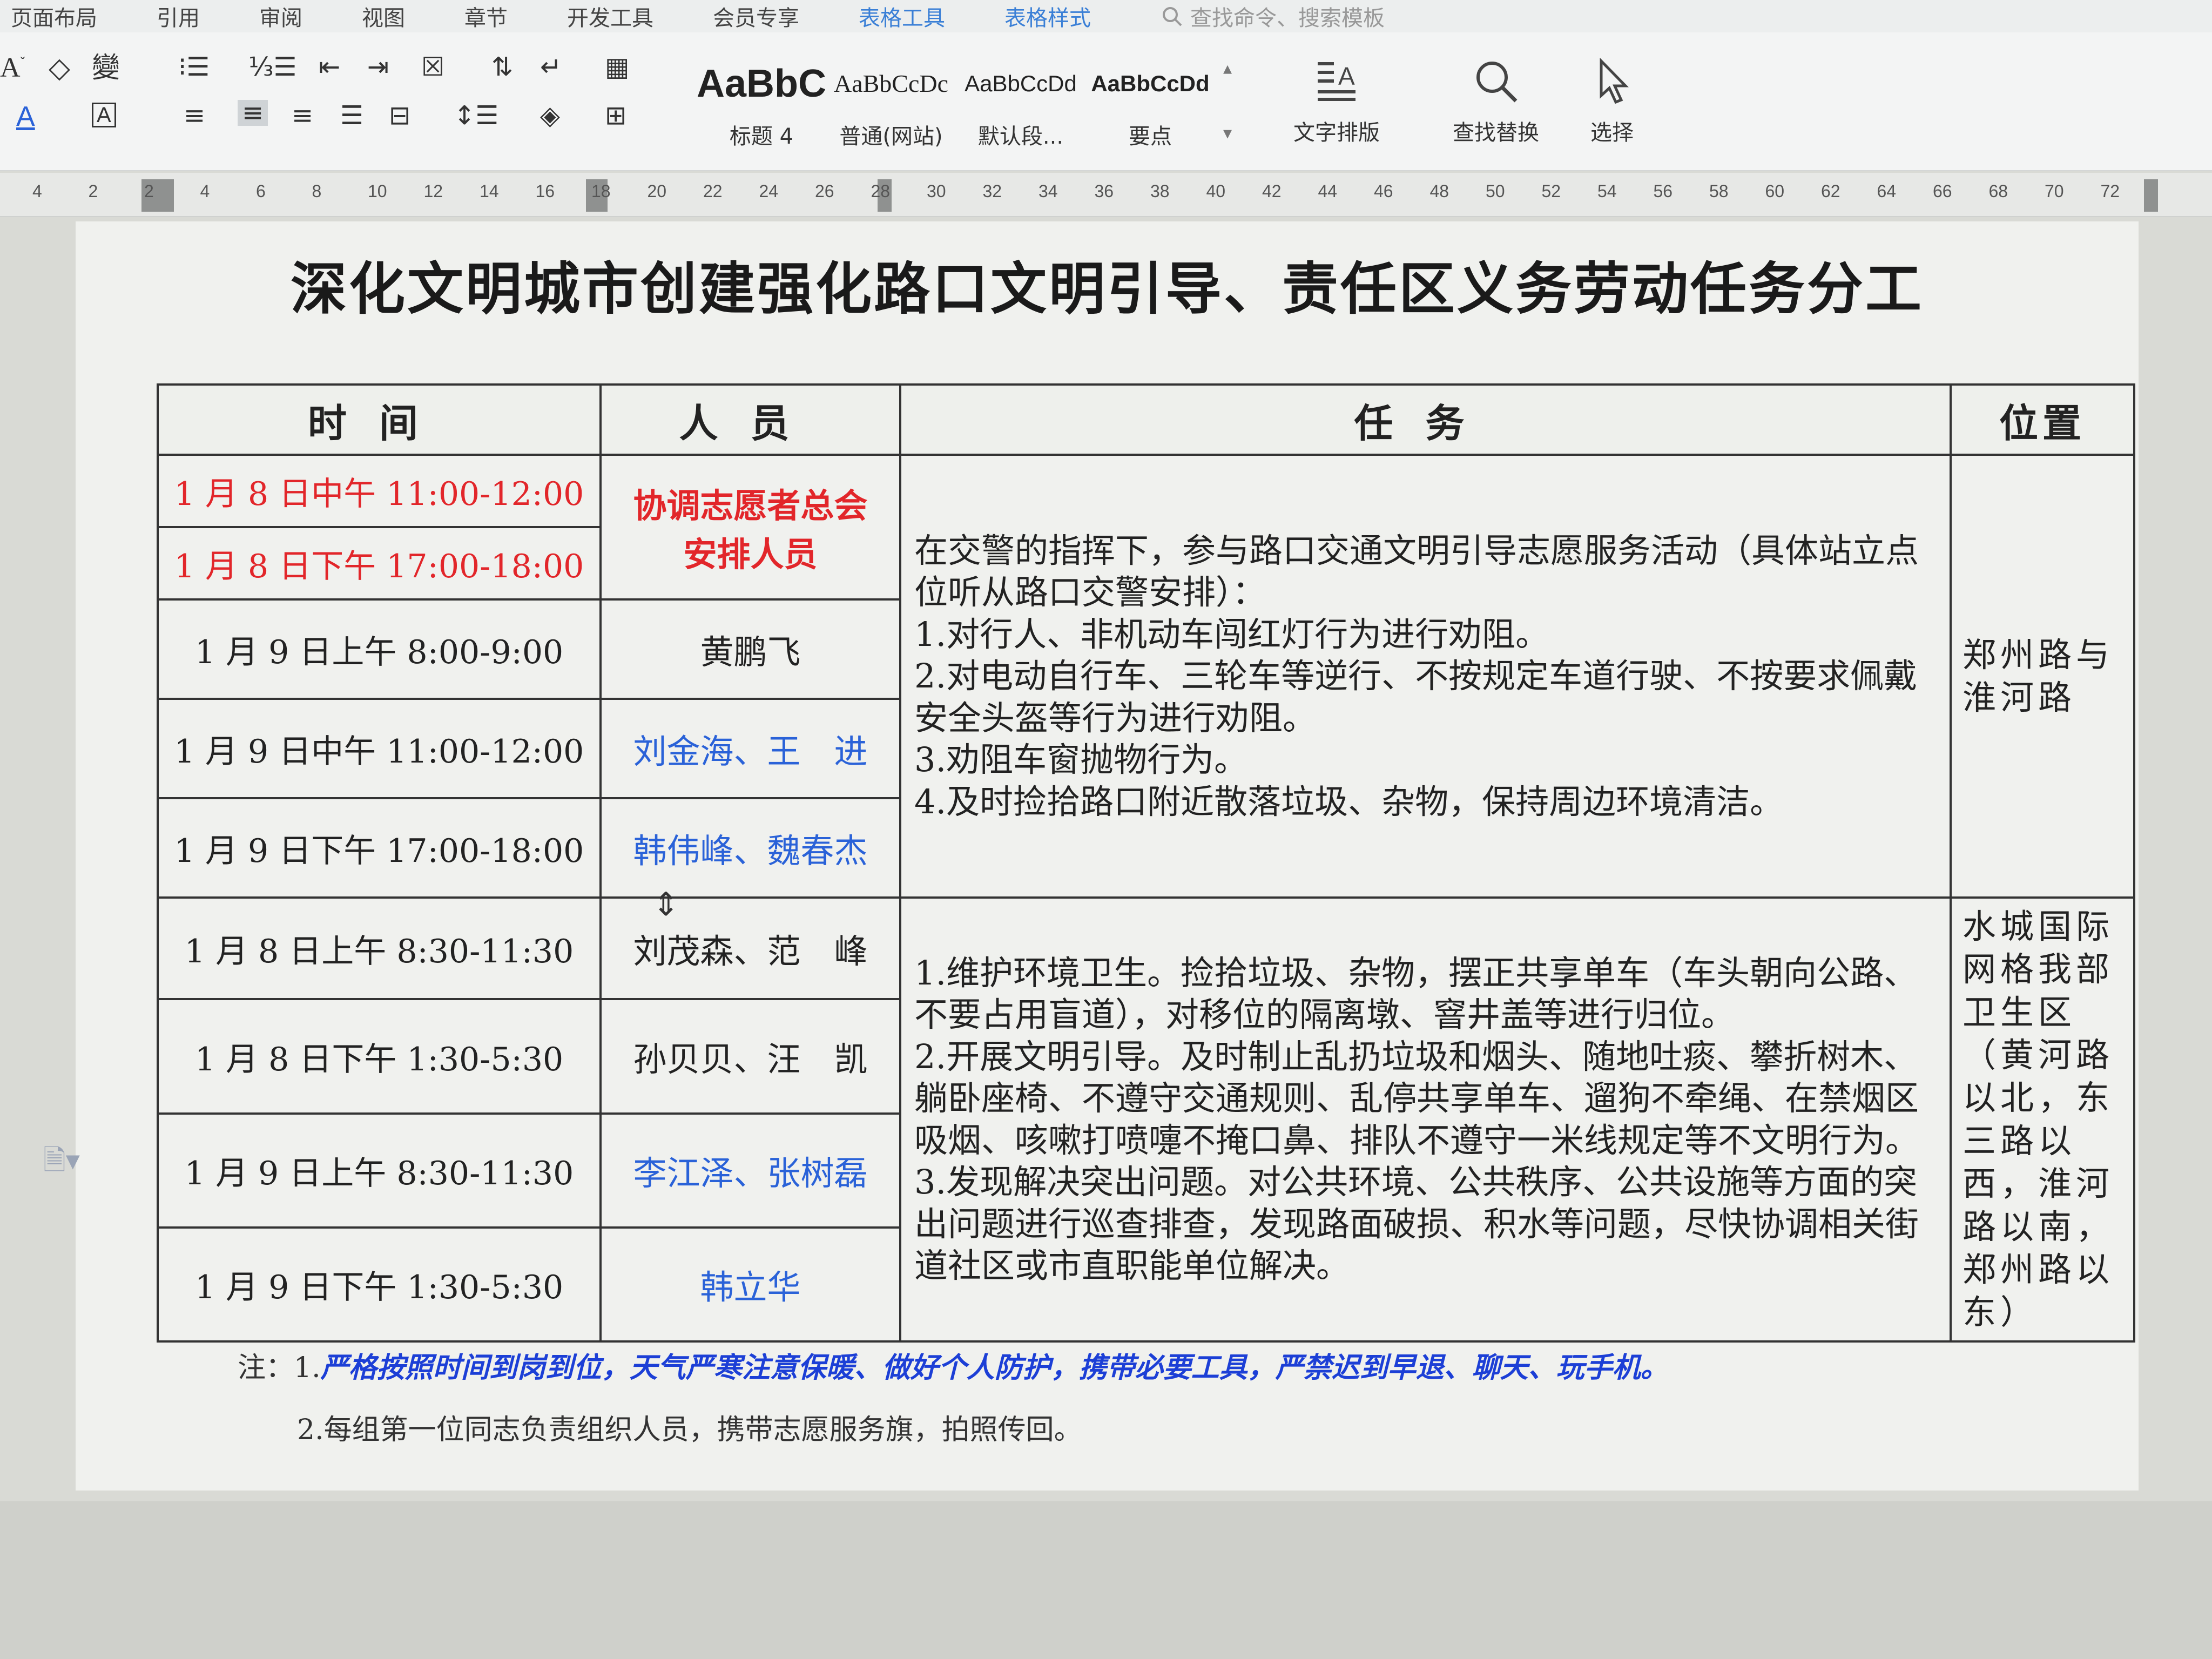 The height and width of the screenshot is (1659, 2212). What do you see at coordinates (689, 1430) in the screenshot?
I see `note-2: 2.每组第一位同志负责组织人员，携带志愿服务旗，拍照传回。` at bounding box center [689, 1430].